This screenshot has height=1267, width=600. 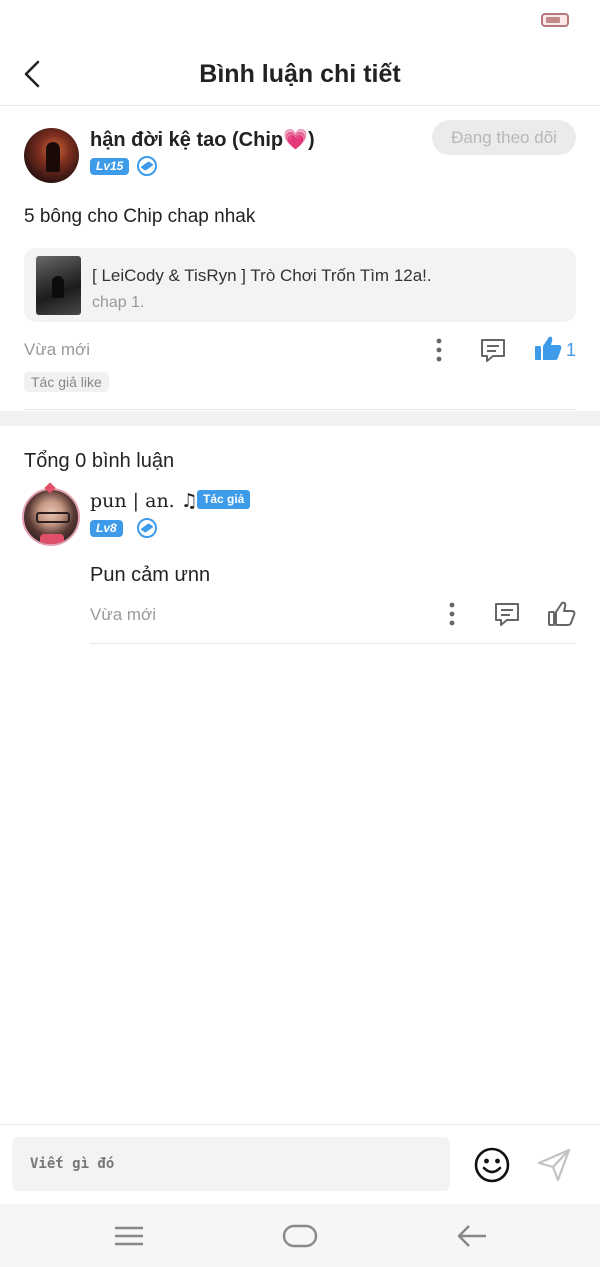 I want to click on author-like-tag: Tác giả like, so click(x=66, y=382).